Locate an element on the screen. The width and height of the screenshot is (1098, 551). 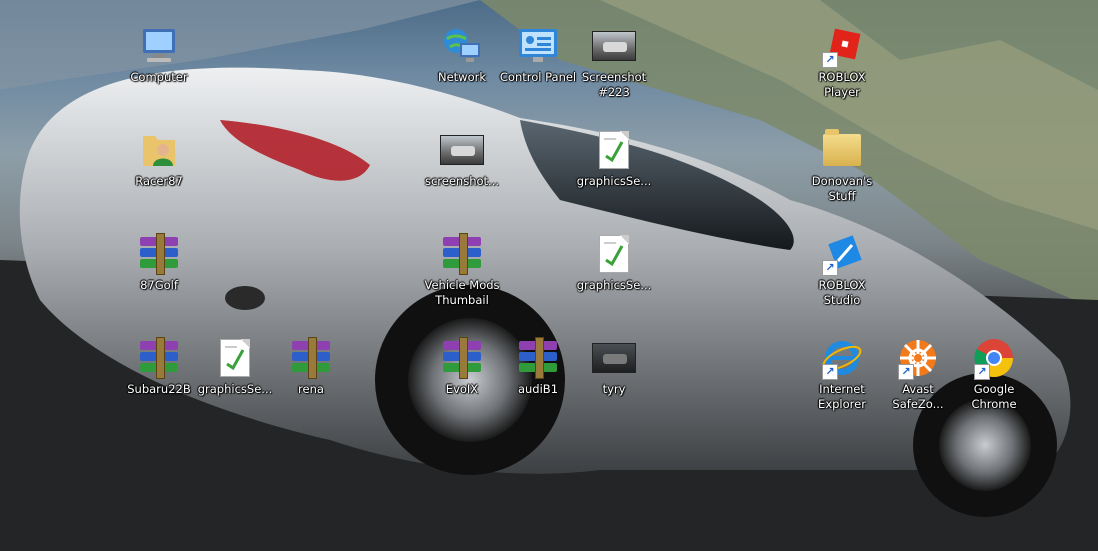
internet-explorer-icon: ↗ is located at coordinates (842, 358).